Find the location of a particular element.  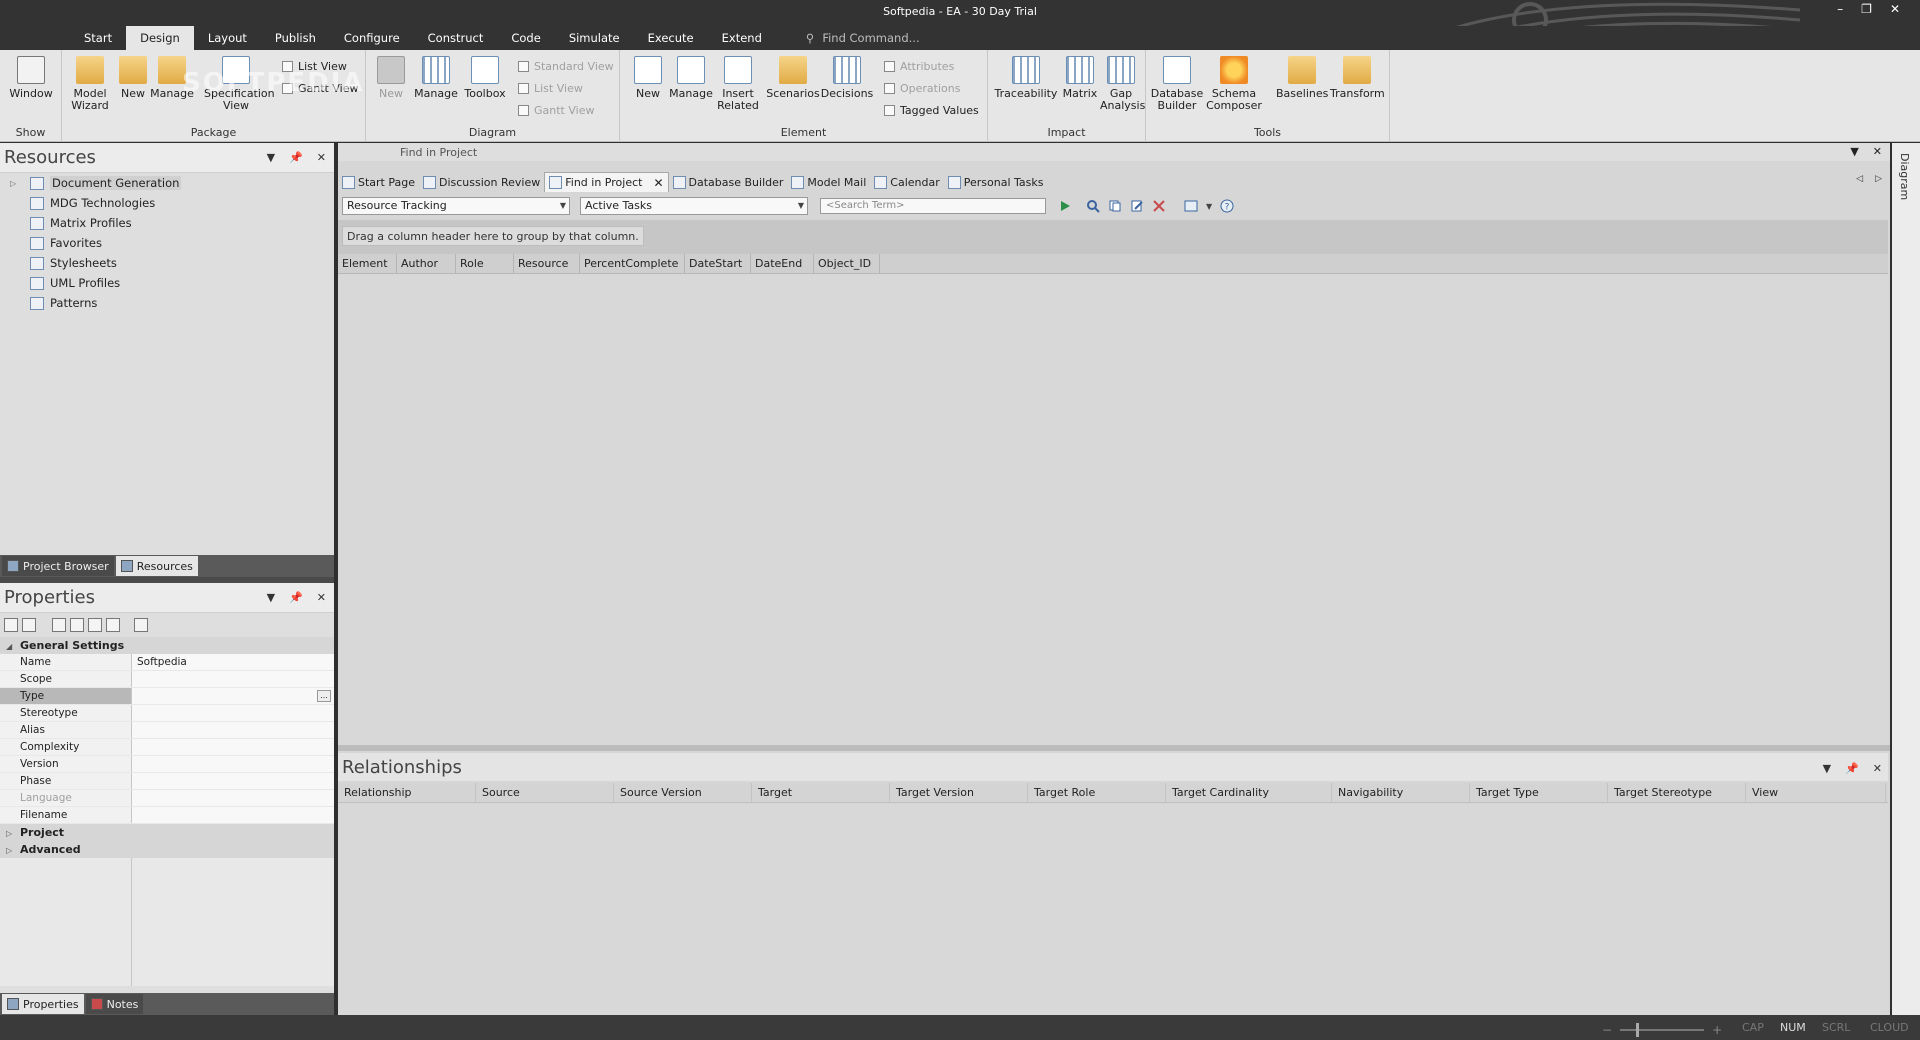

database-builder-button: Database Builder is located at coordinates (1177, 84).